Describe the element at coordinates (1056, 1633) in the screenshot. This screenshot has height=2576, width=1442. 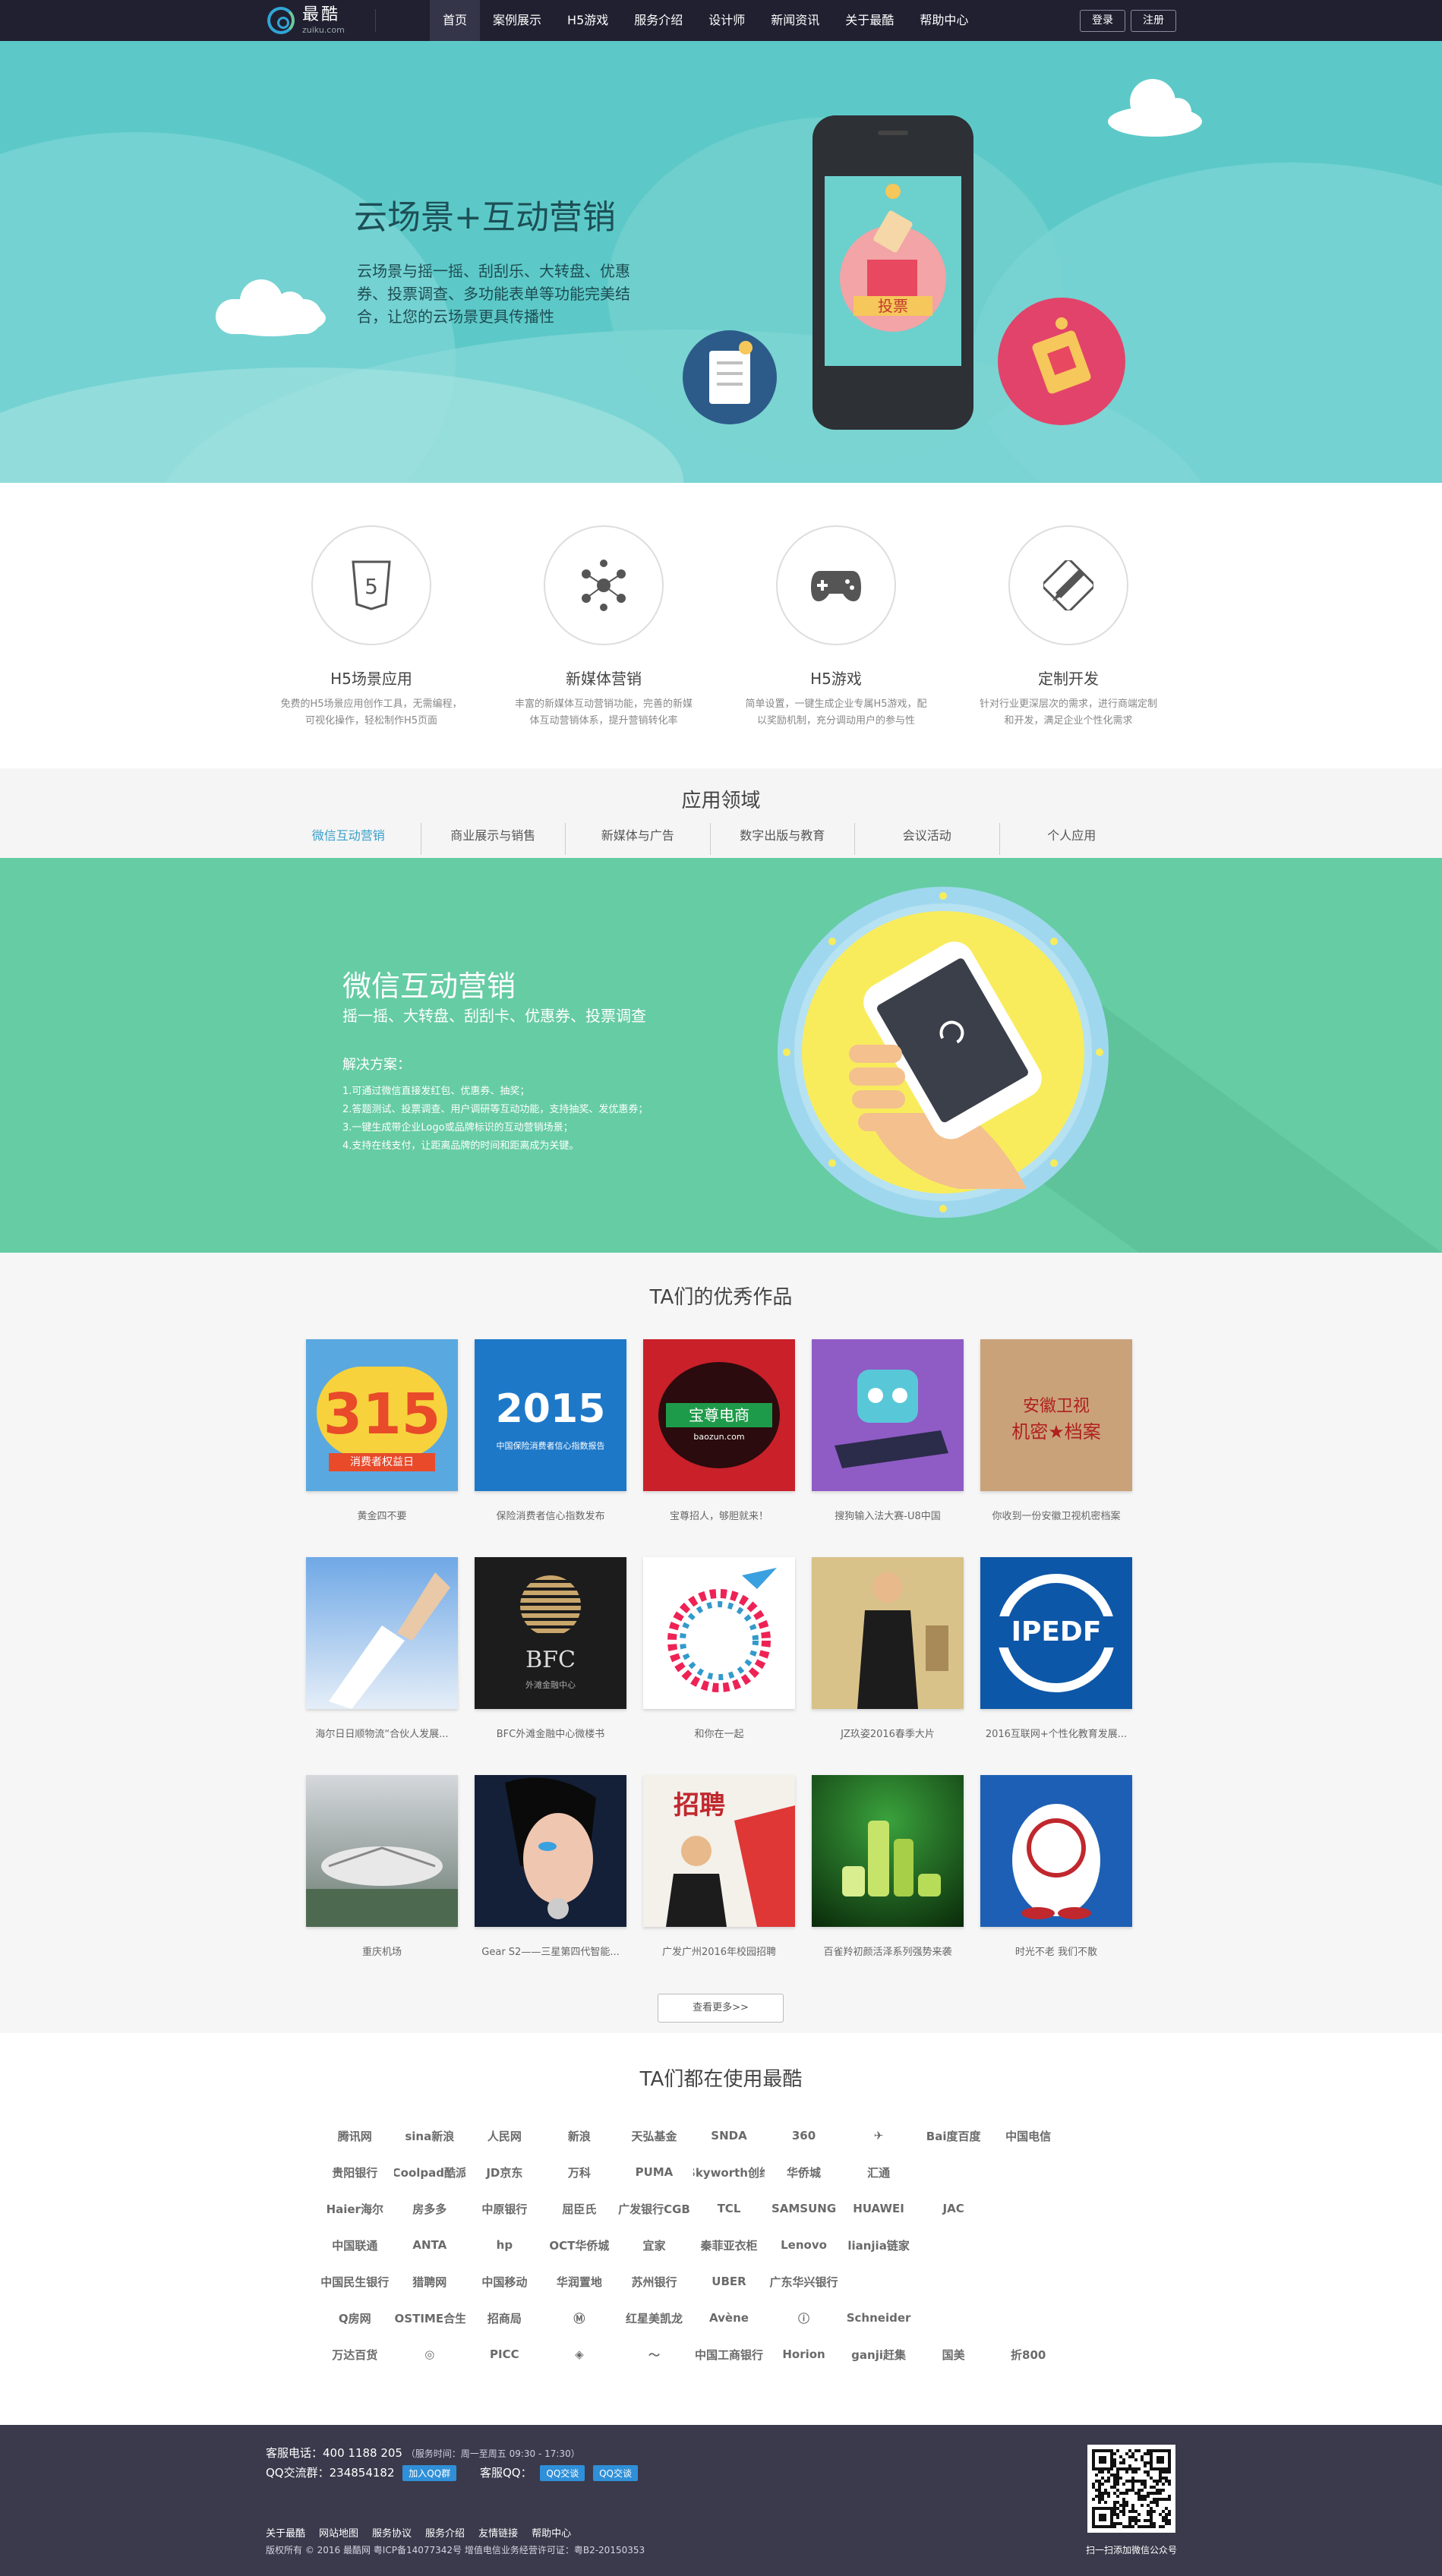
I see `work-thumbnail: IPEDF` at that location.